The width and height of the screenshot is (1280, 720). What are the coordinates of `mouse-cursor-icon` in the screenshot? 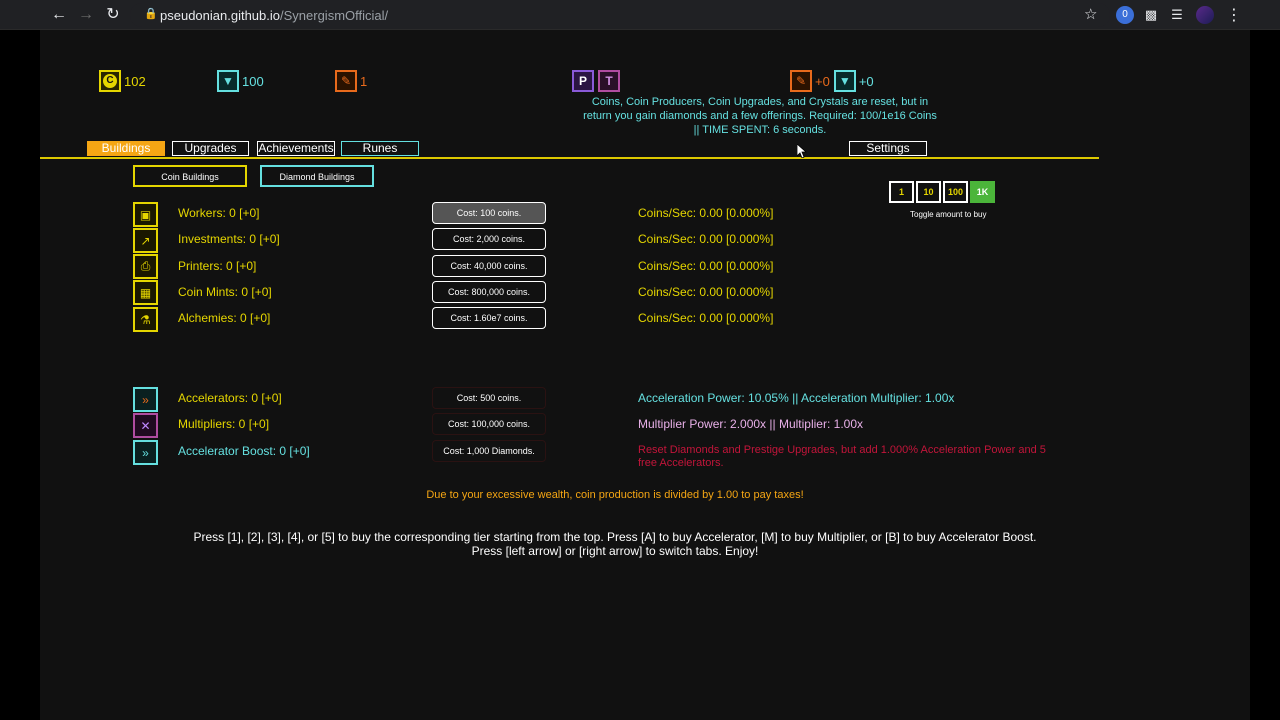 It's located at (802, 151).